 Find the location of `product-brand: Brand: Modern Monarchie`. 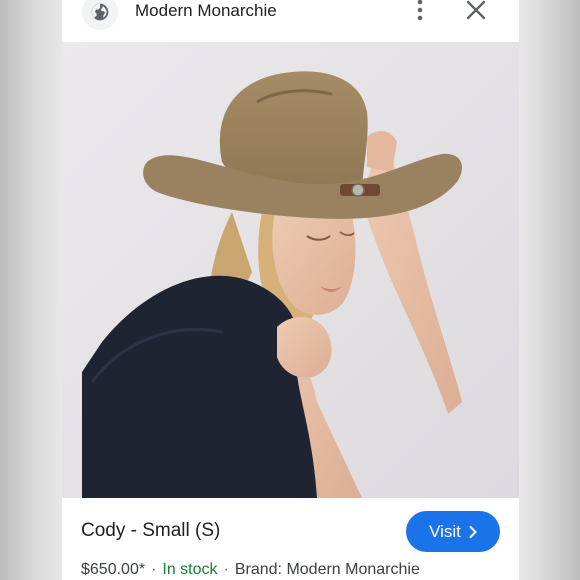

product-brand: Brand: Modern Monarchie is located at coordinates (327, 569).